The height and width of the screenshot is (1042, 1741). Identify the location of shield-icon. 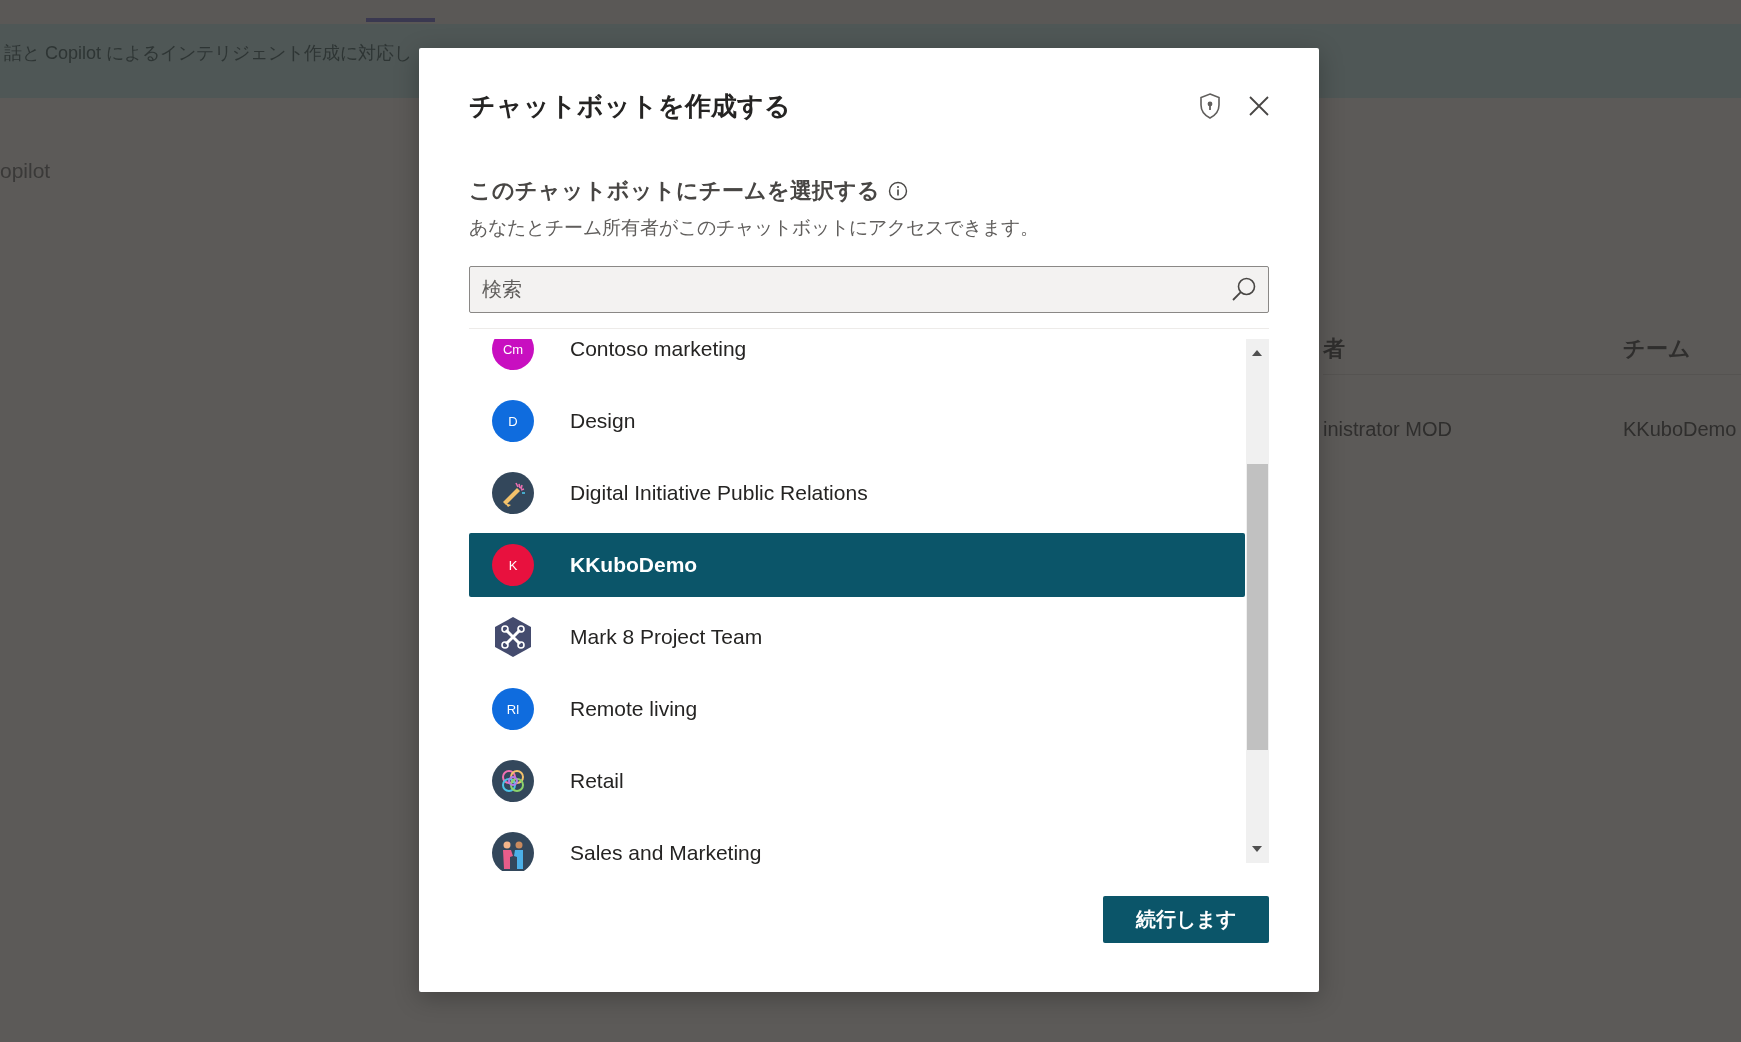
(1210, 106).